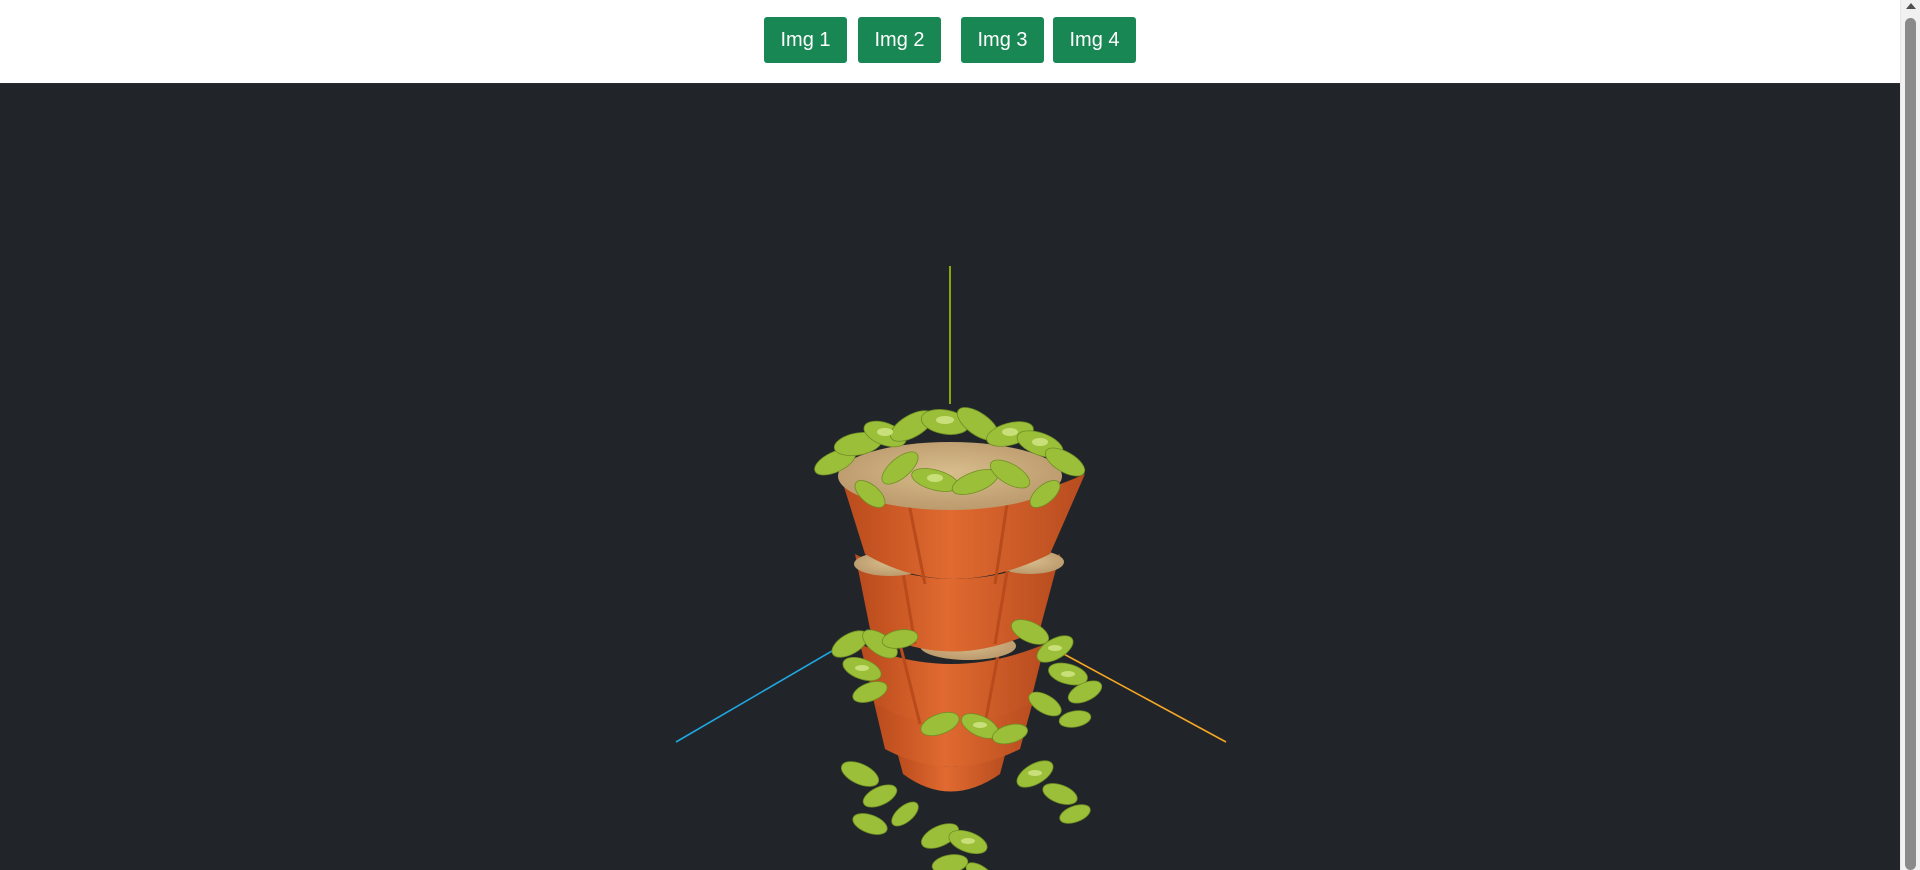  What do you see at coordinates (1094, 40) in the screenshot?
I see `img-4-button: Img 4` at bounding box center [1094, 40].